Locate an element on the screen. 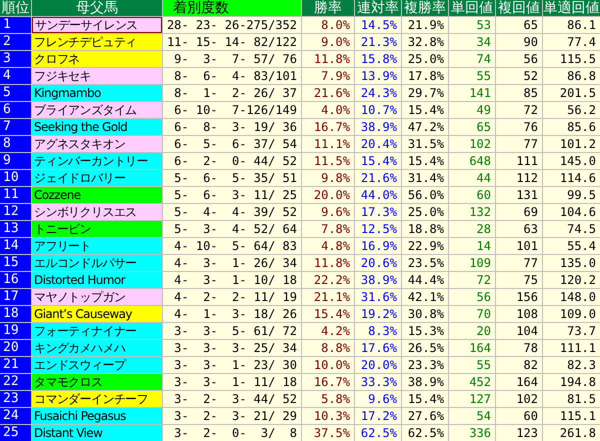  record-cell: 4- 10- 5- 64/ 83 is located at coordinates (232, 246).